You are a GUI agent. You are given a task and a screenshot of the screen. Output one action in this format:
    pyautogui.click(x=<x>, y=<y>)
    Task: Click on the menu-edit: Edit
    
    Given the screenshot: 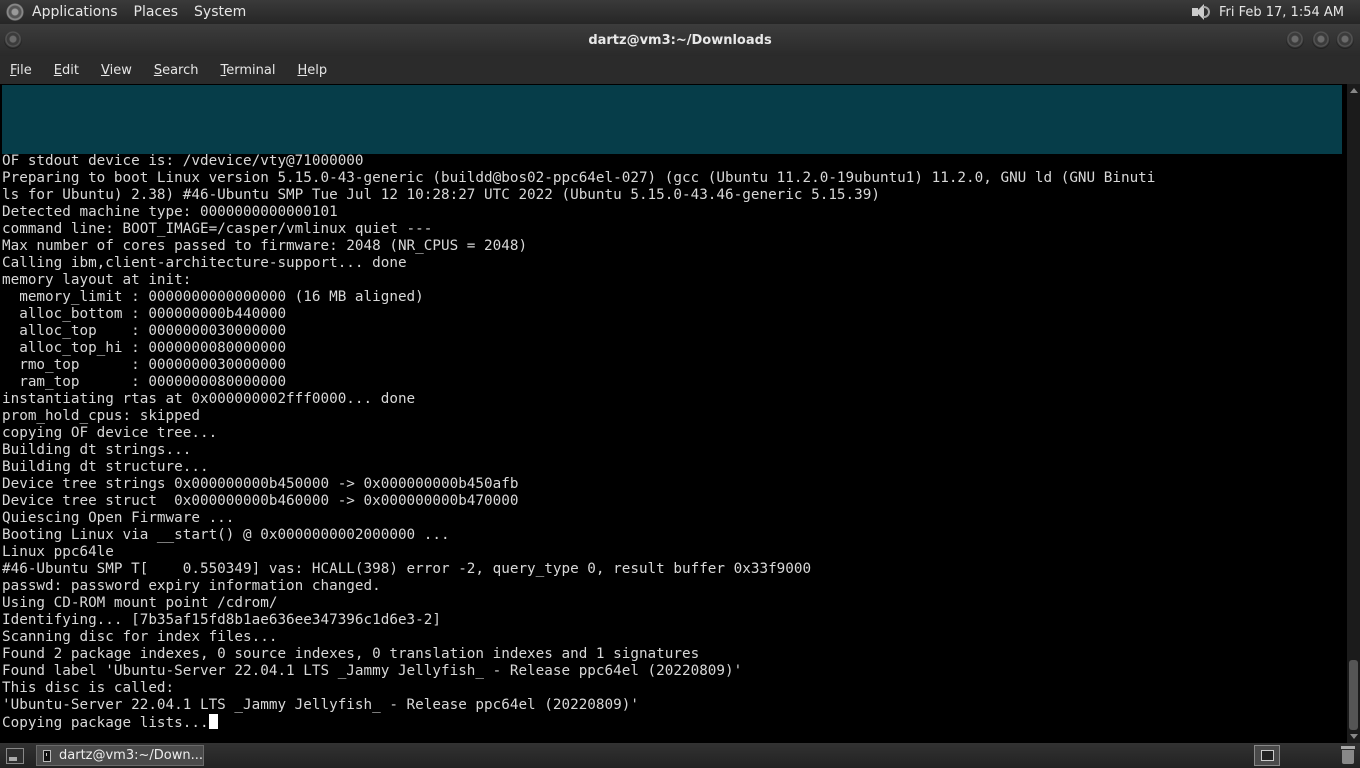 What is the action you would take?
    pyautogui.click(x=66, y=70)
    